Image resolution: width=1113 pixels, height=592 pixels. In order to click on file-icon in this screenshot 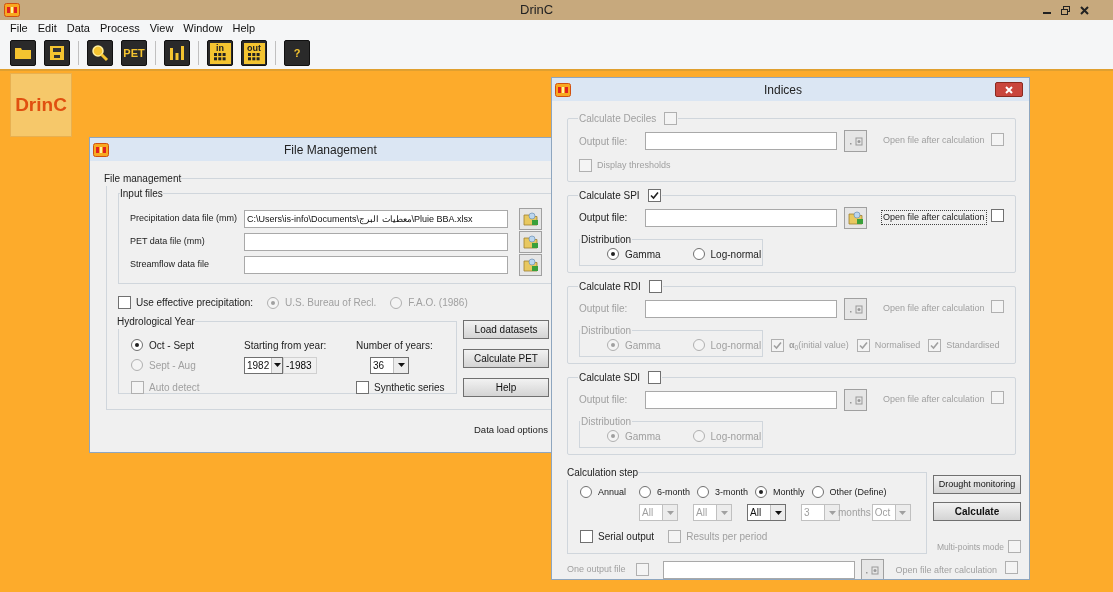, I will do `click(855, 141)`.